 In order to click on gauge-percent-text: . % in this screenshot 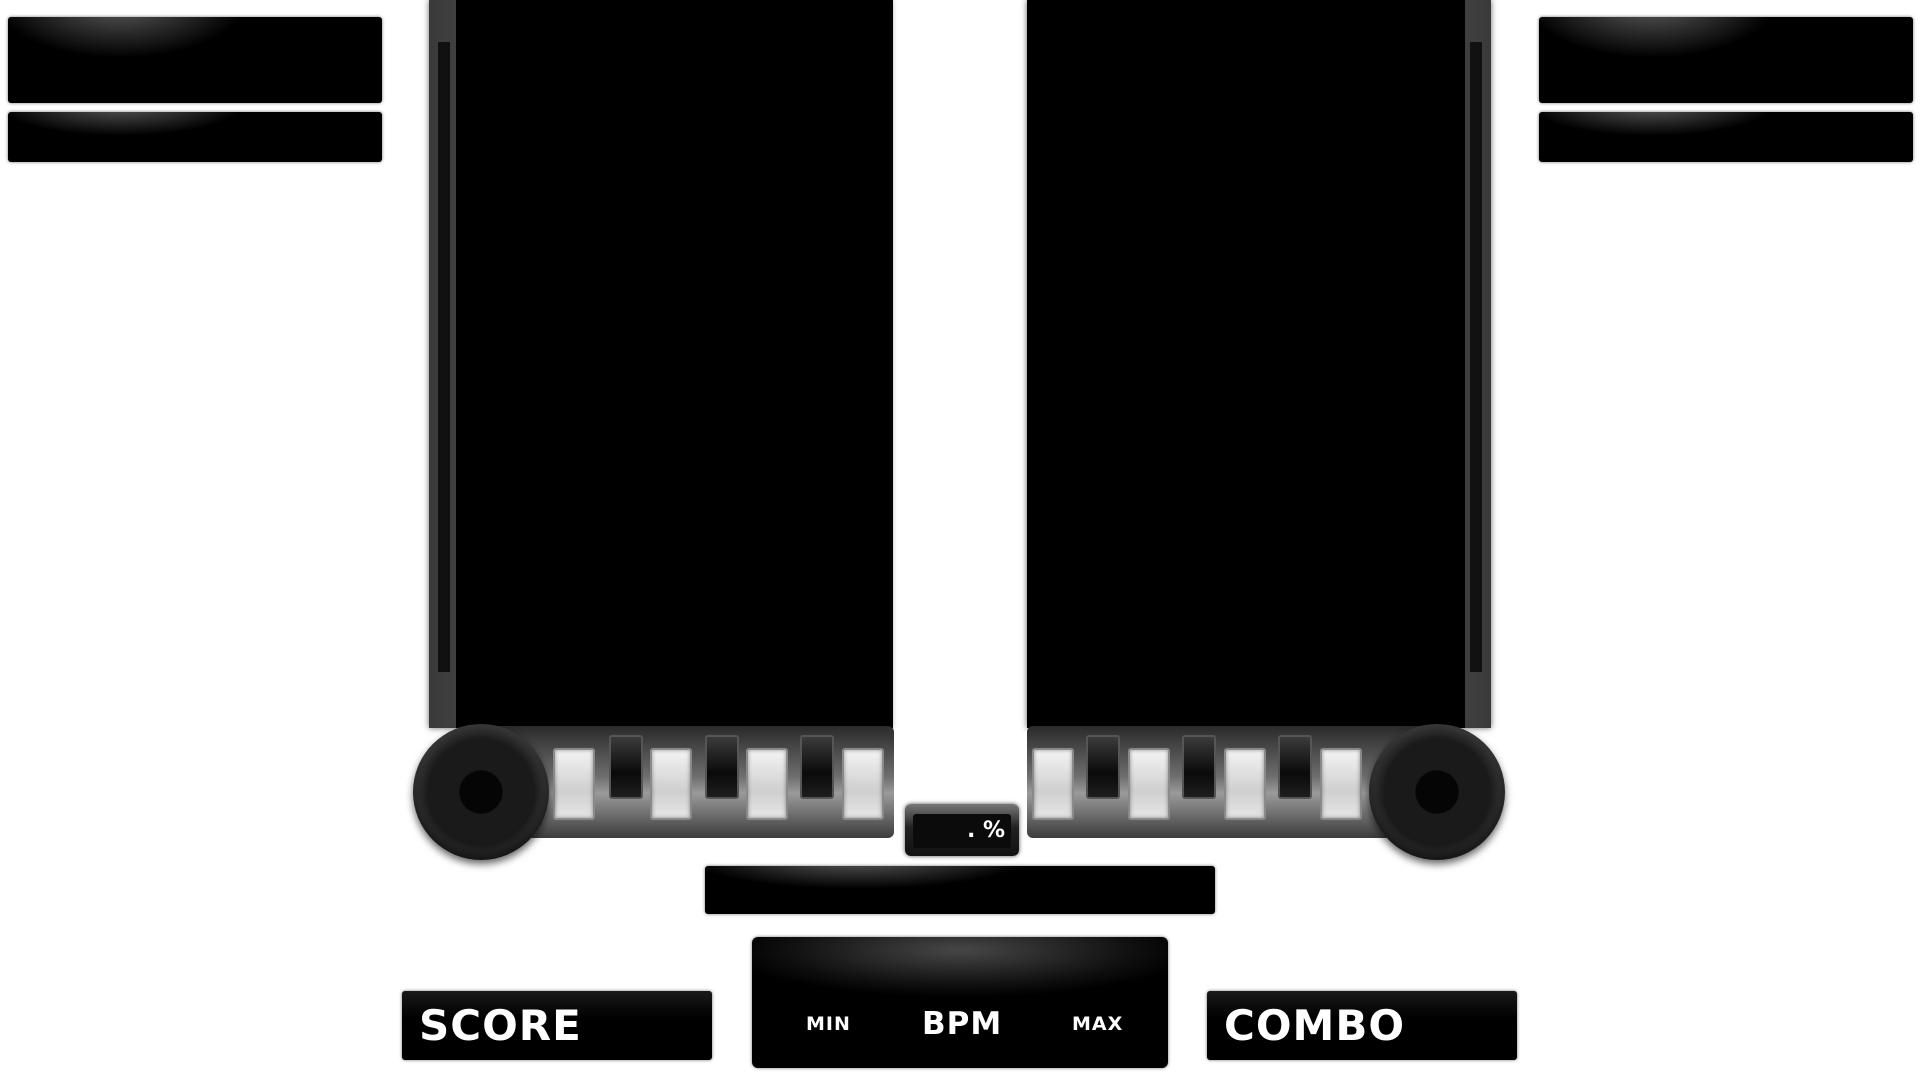, I will do `click(962, 831)`.